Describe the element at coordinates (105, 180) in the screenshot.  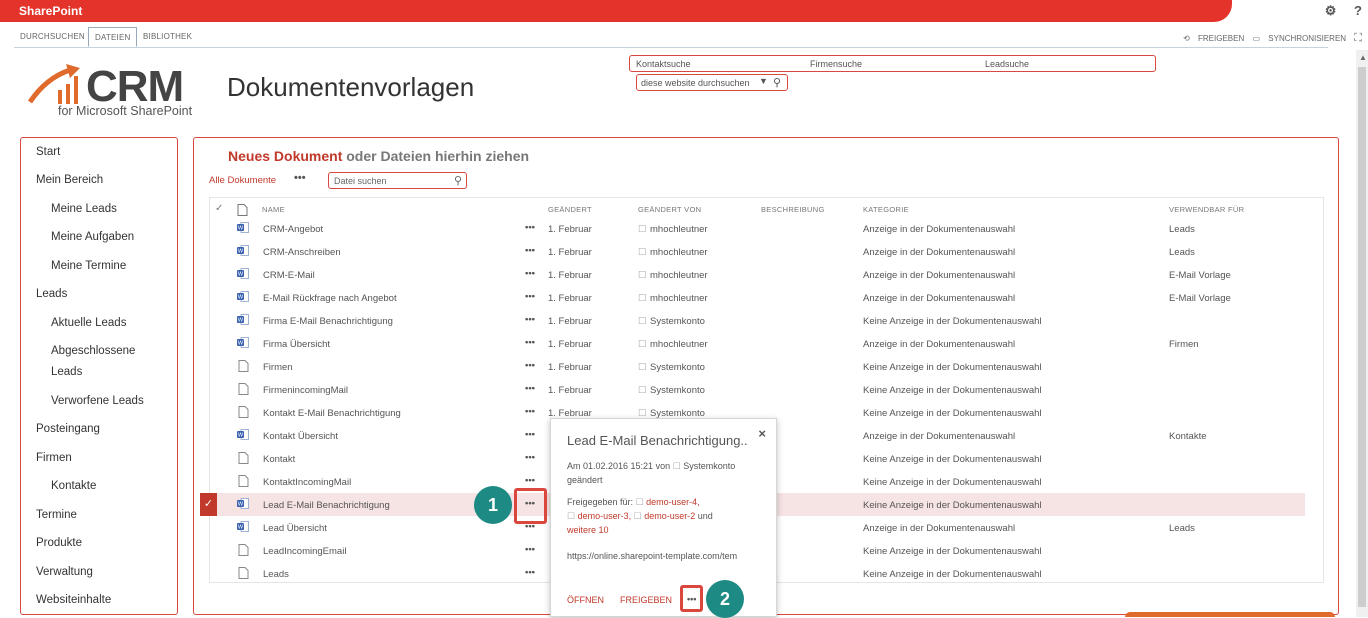
I see `nav-mein-bereich: Mein Bereich` at that location.